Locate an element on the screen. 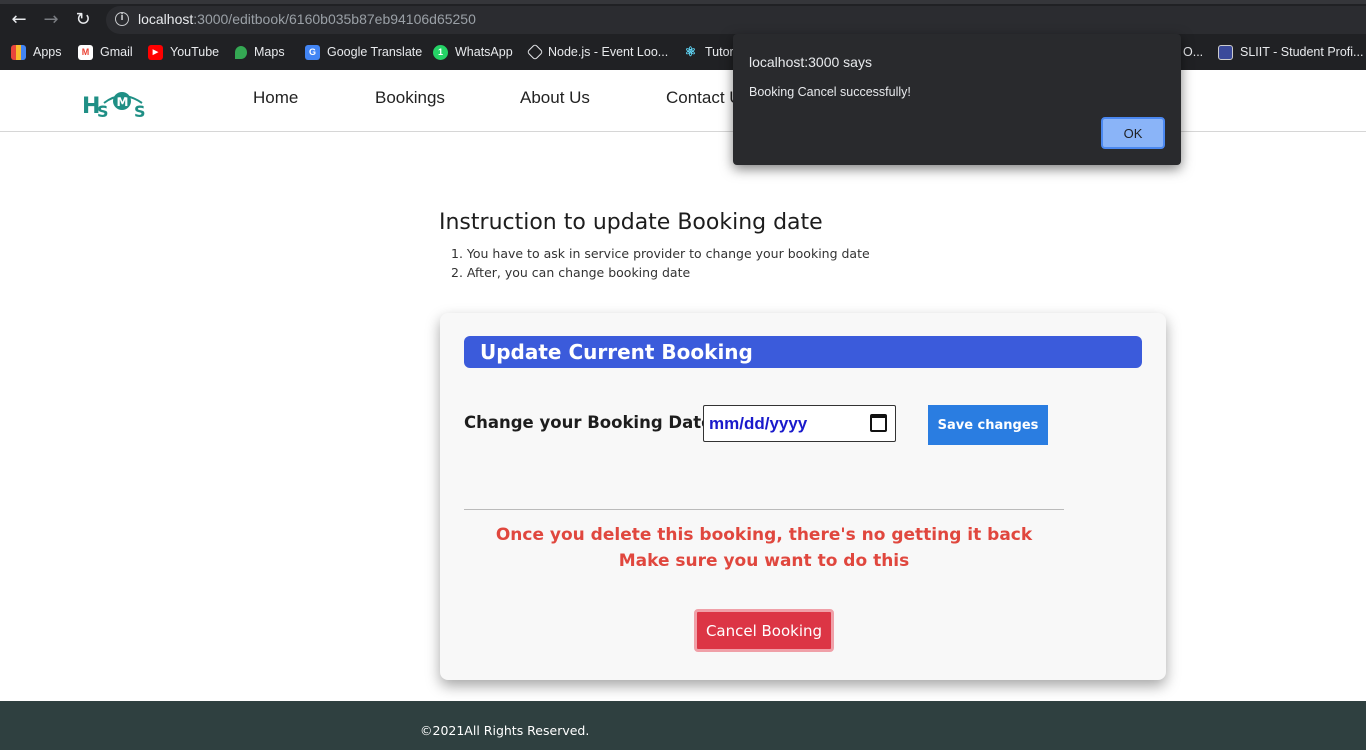 The width and height of the screenshot is (1366, 750). card-title: Update Current Booking is located at coordinates (616, 352).